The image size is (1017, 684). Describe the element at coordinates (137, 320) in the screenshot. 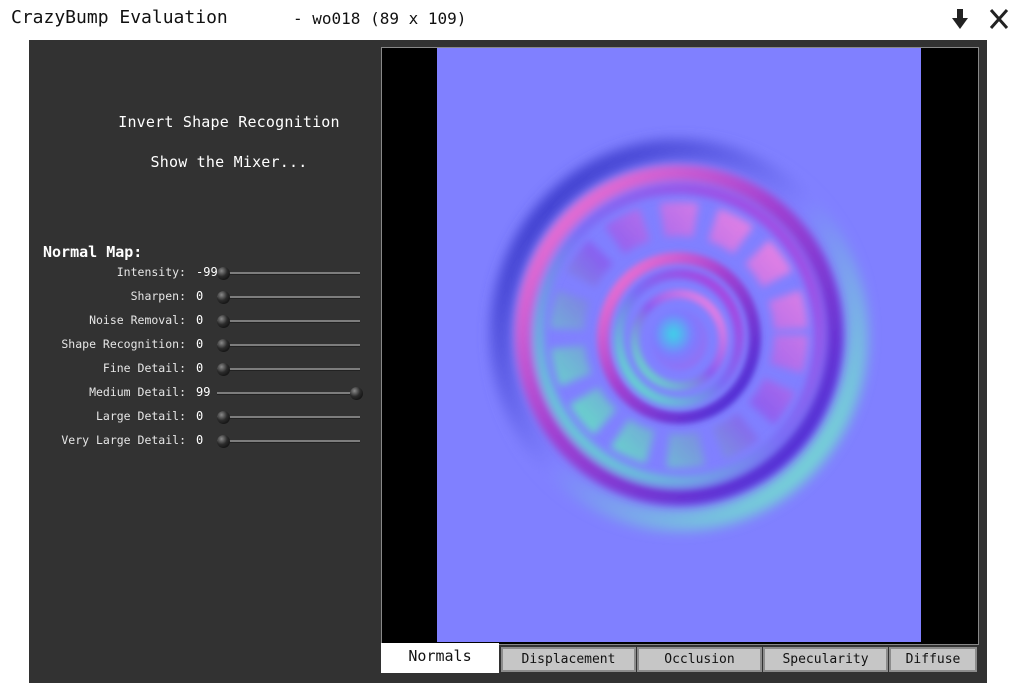

I see `slider-label: Noise Removal:` at that location.